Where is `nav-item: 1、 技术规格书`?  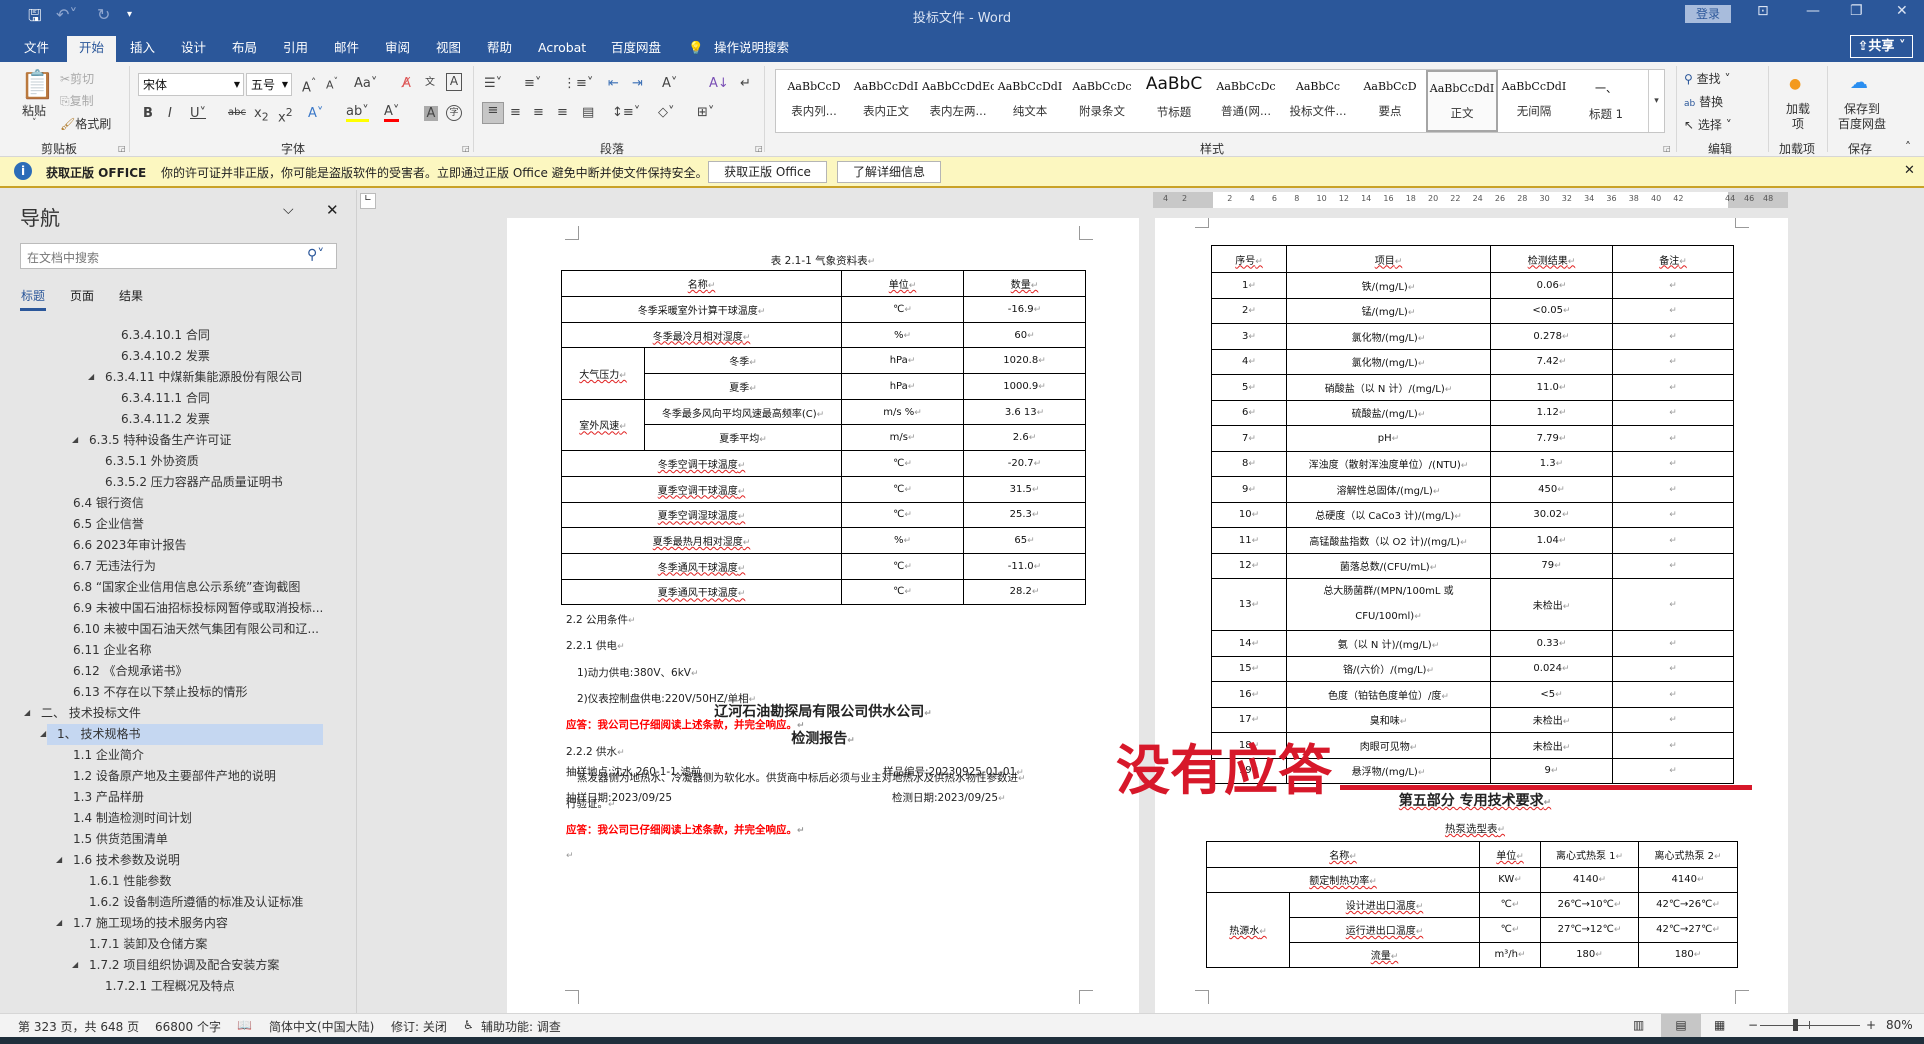 nav-item: 1、 技术规格书 is located at coordinates (98, 734).